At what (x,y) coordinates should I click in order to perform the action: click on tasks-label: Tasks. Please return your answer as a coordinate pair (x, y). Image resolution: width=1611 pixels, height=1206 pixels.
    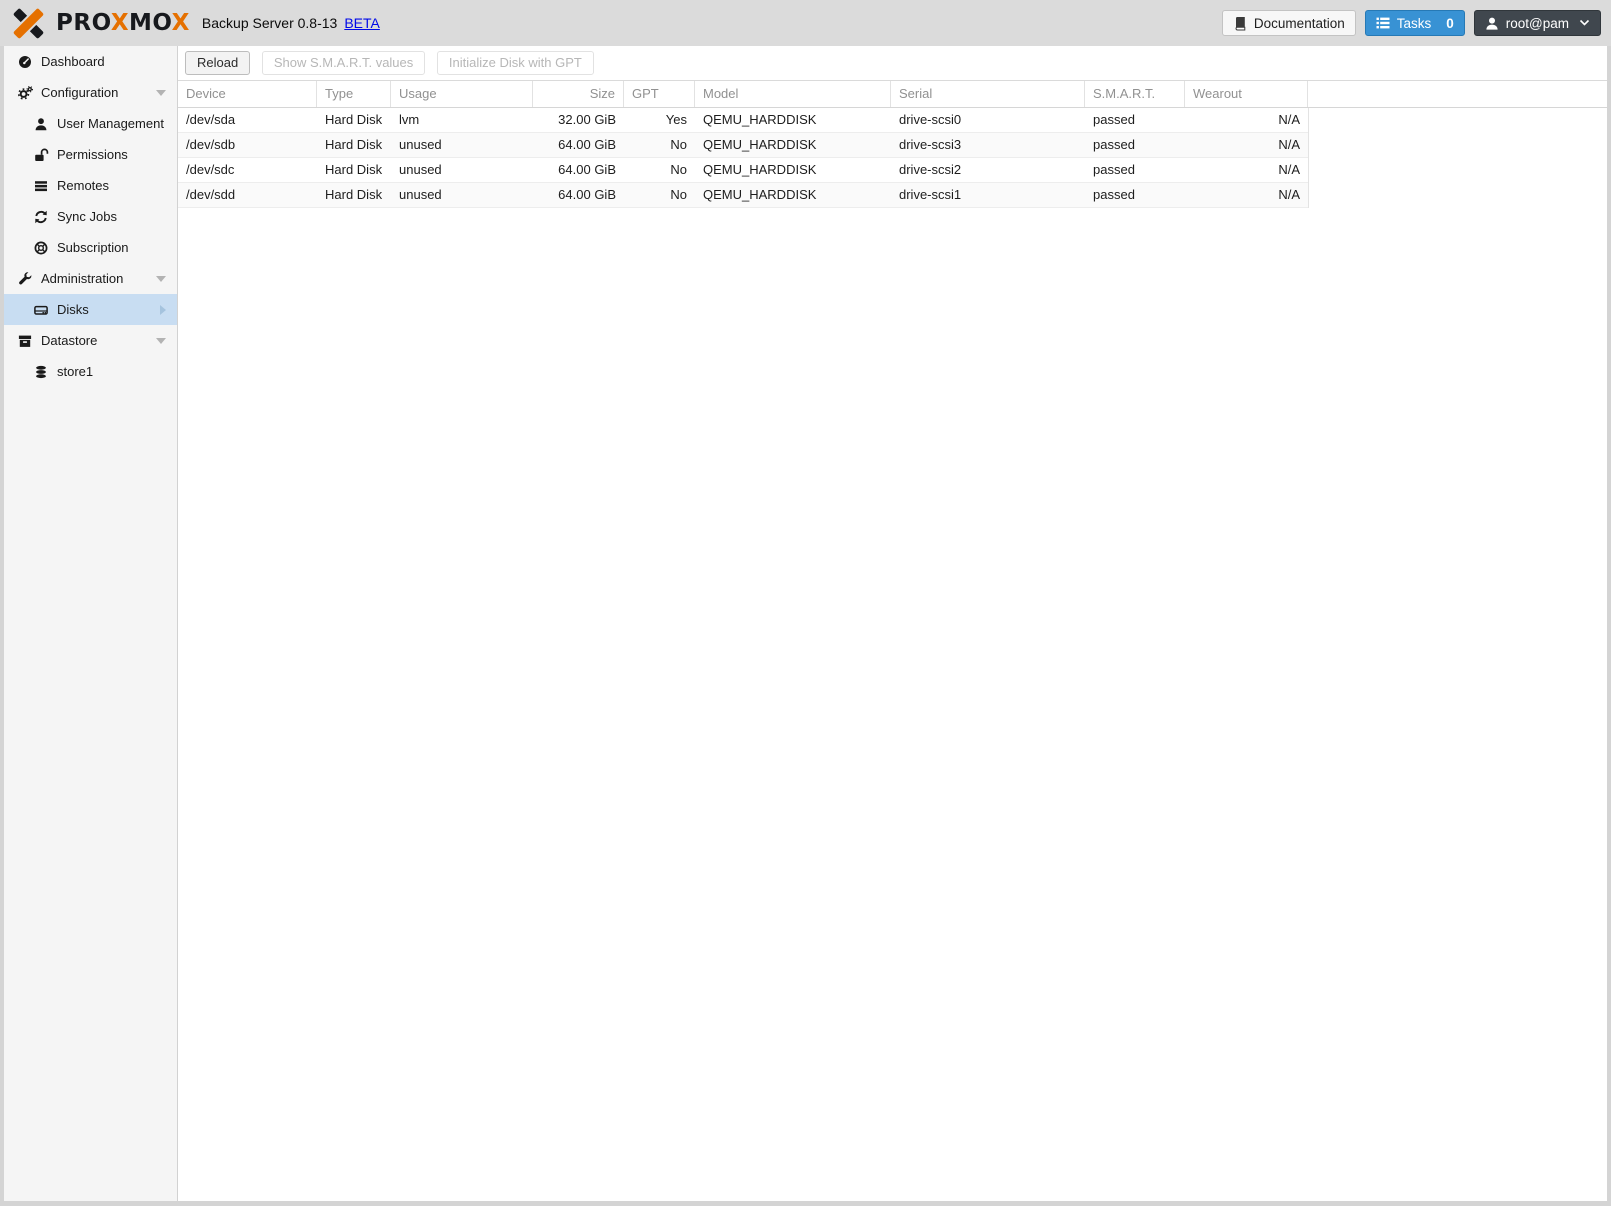
    Looking at the image, I should click on (1414, 23).